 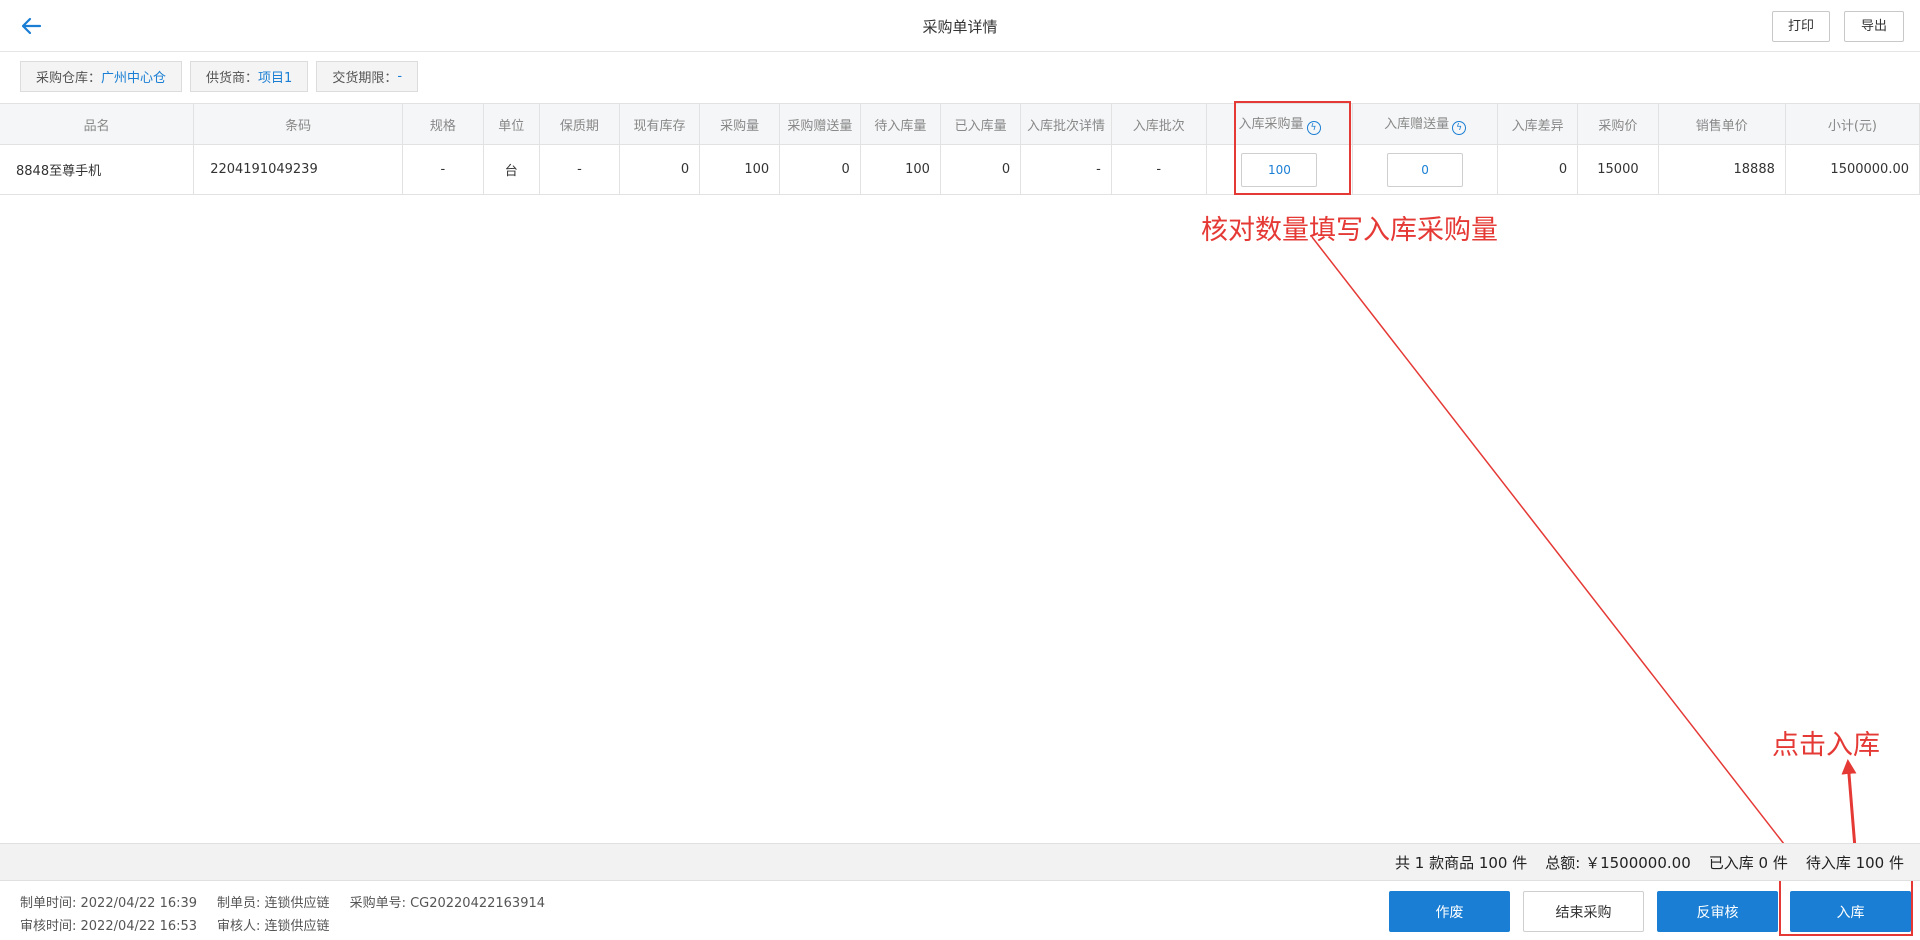 I want to click on meta-row-audit: 审核时间: 2022/04/22 16:53 审核人: 连锁供应链, so click(x=175, y=924).